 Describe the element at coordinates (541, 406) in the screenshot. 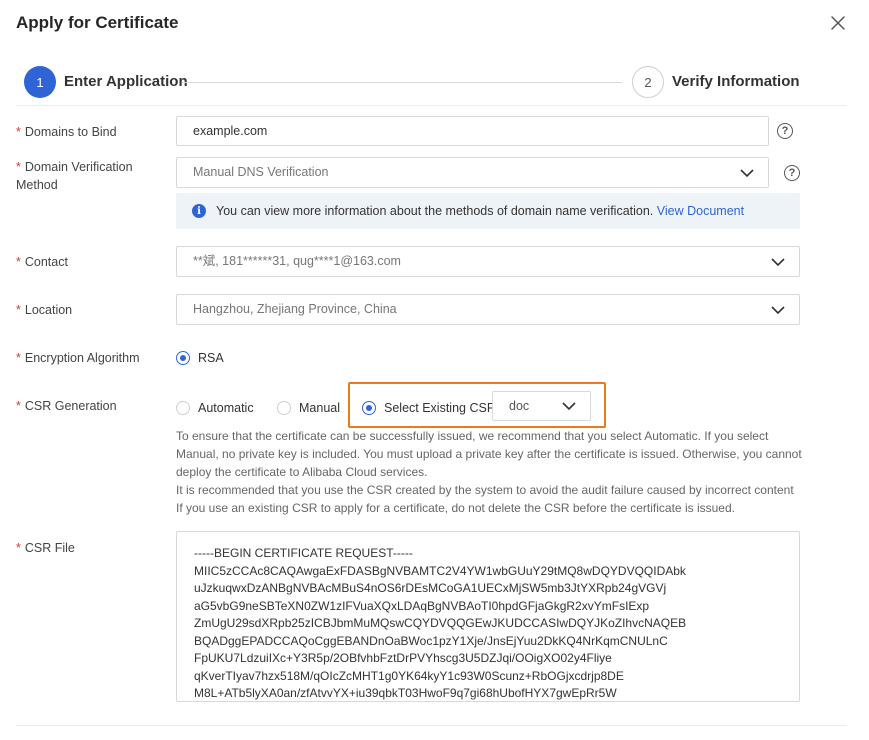

I see `existing-csr-select: doc` at that location.